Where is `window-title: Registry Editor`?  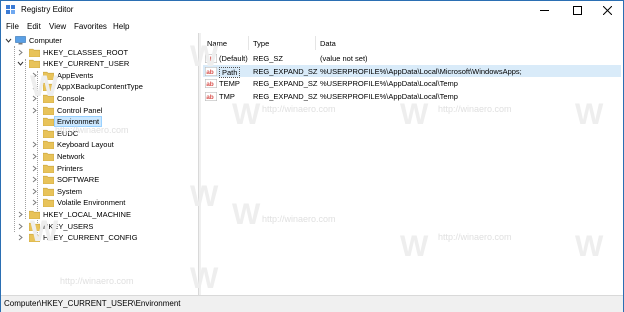 window-title: Registry Editor is located at coordinates (47, 9).